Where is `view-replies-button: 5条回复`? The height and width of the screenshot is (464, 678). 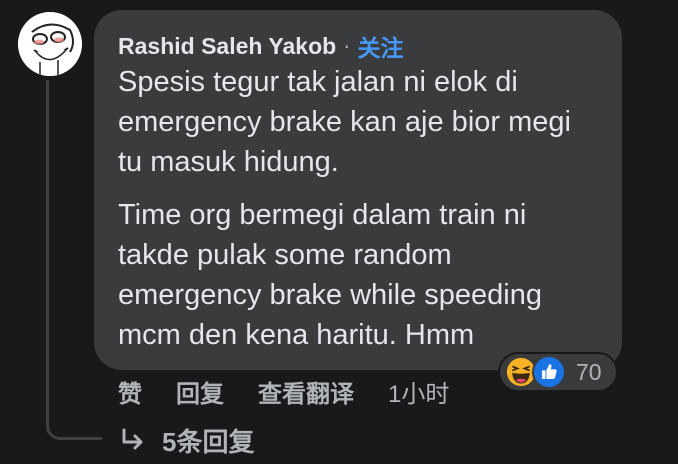 view-replies-button: 5条回复 is located at coordinates (186, 440).